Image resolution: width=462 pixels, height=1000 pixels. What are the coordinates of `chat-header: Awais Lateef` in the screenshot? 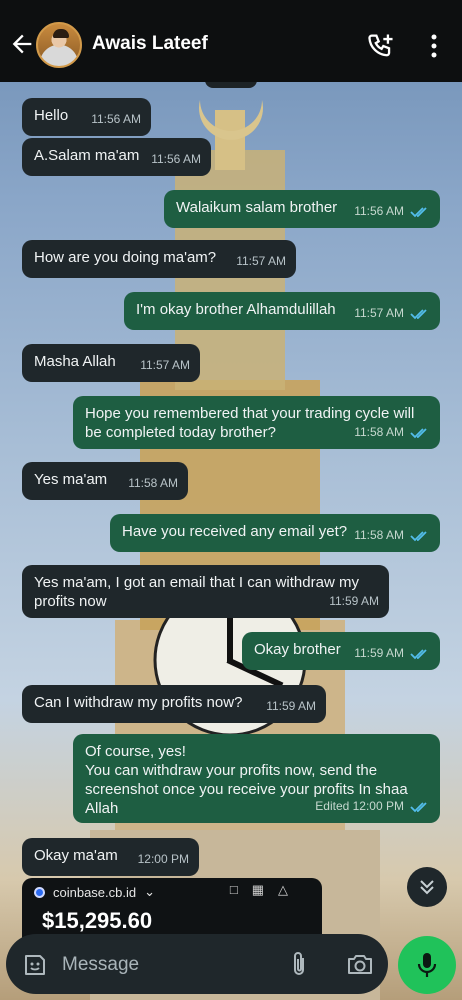 It's located at (231, 41).